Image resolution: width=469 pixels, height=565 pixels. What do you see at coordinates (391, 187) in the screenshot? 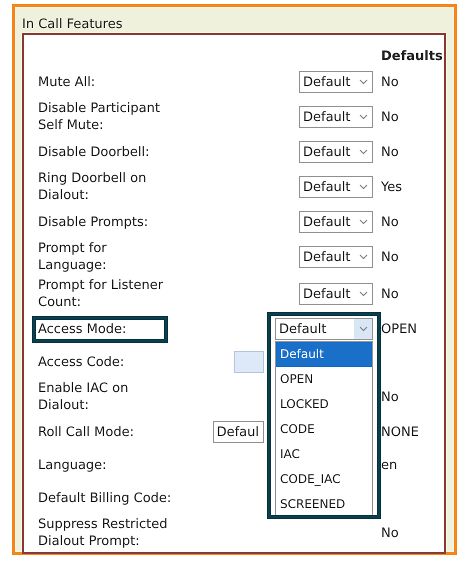
I see `default-value: Yes` at bounding box center [391, 187].